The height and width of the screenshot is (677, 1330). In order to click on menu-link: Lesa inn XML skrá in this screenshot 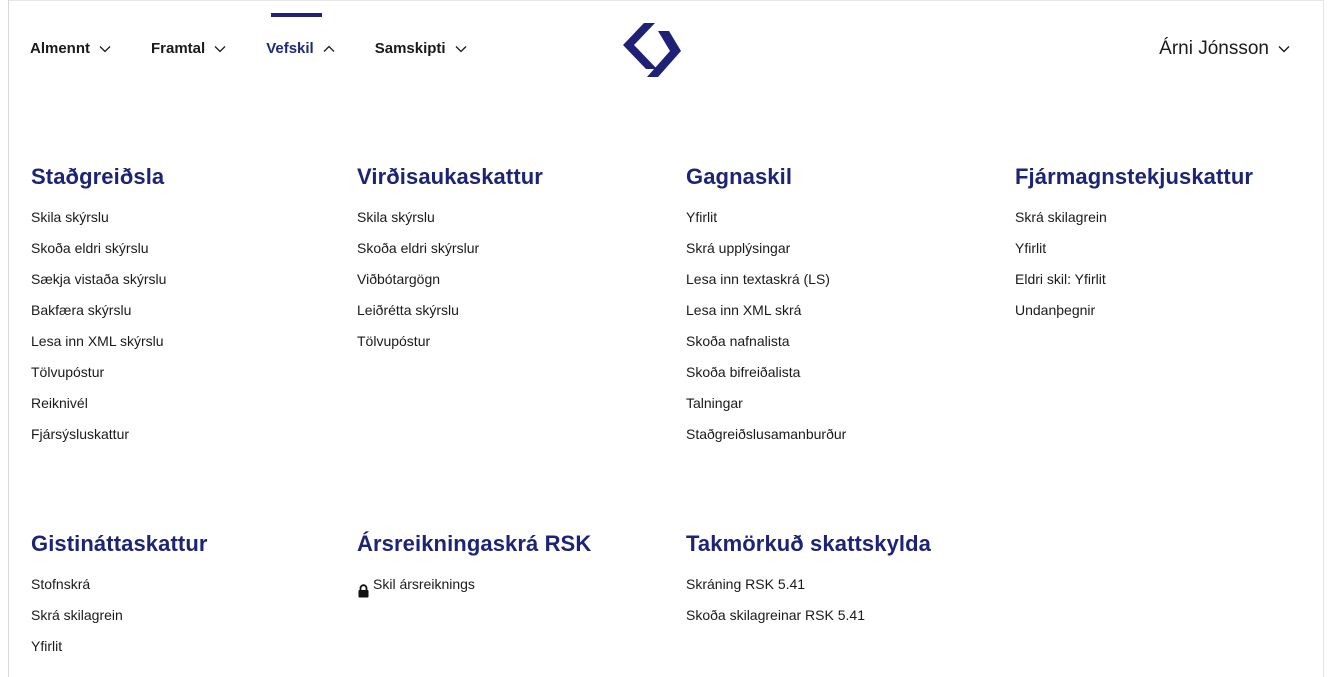, I will do `click(766, 310)`.